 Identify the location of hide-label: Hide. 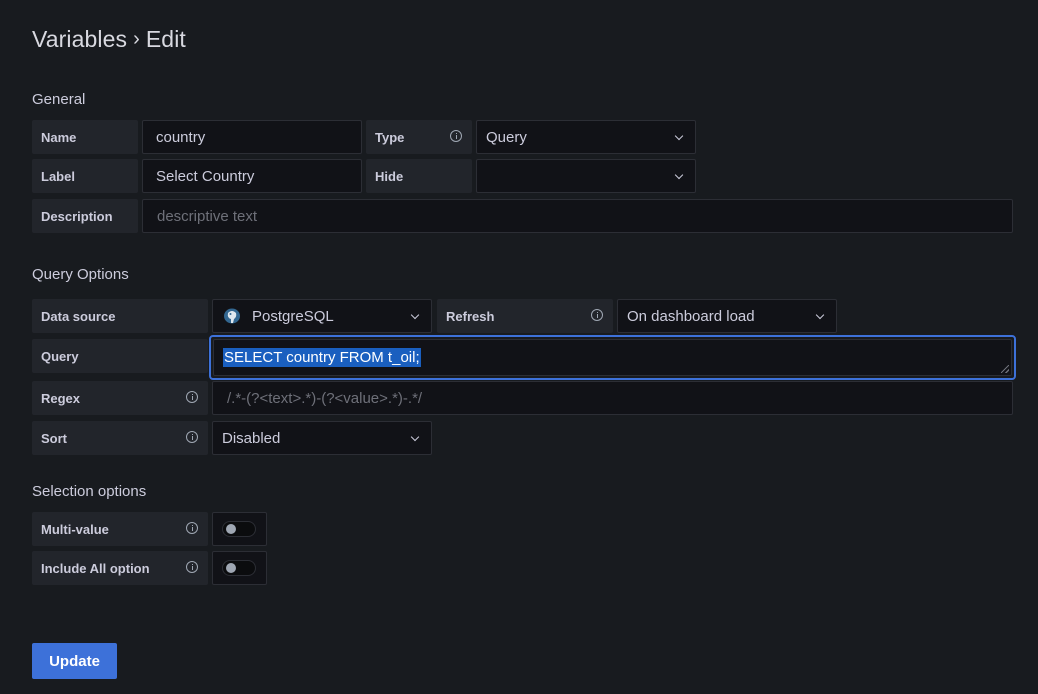
(419, 176).